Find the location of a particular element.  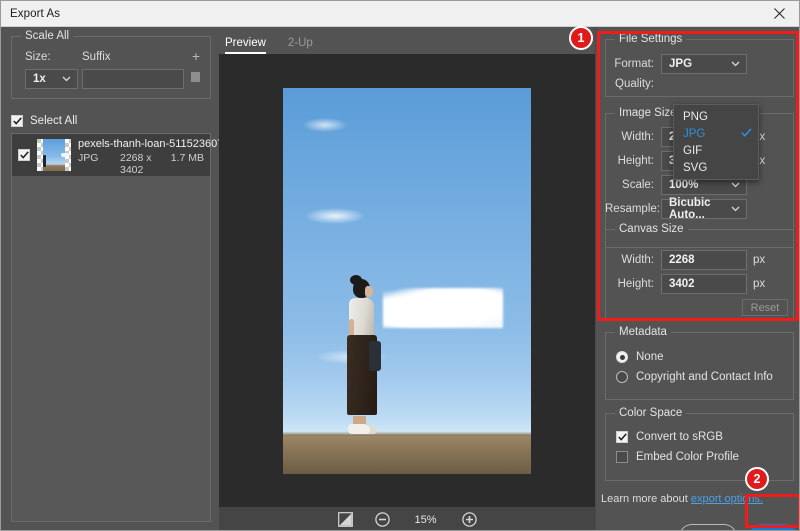

annotation-badge-2: 2 is located at coordinates (757, 479).